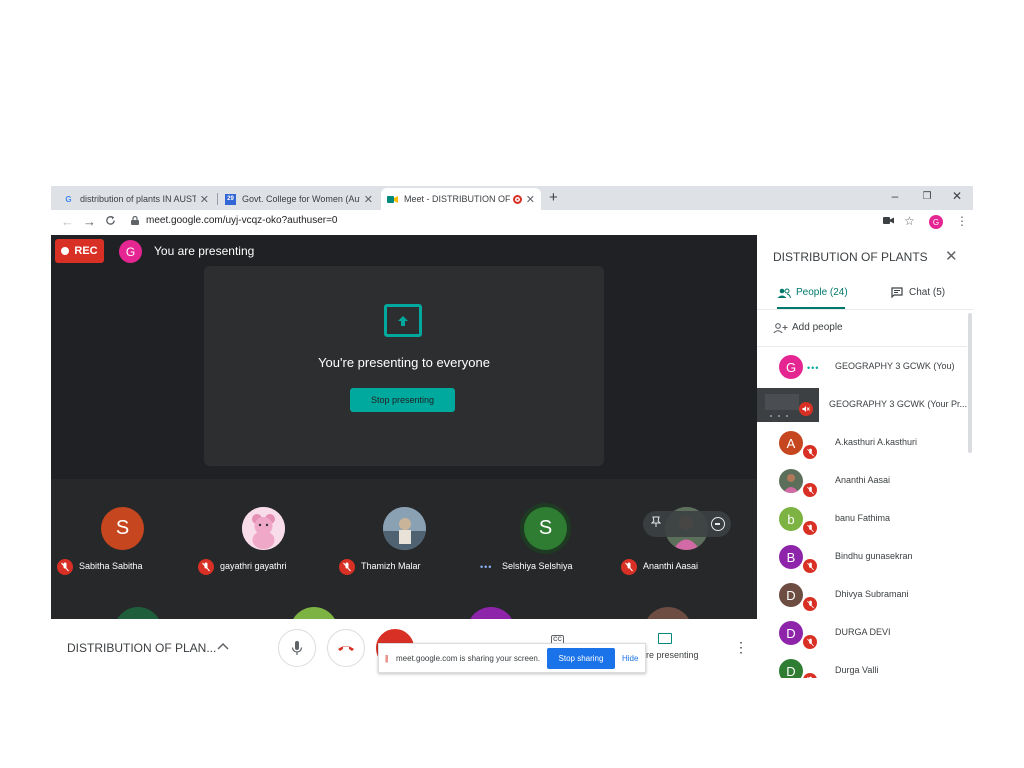 This screenshot has height=768, width=1024. Describe the element at coordinates (970, 383) in the screenshot. I see `people-list-scrollbar` at that location.